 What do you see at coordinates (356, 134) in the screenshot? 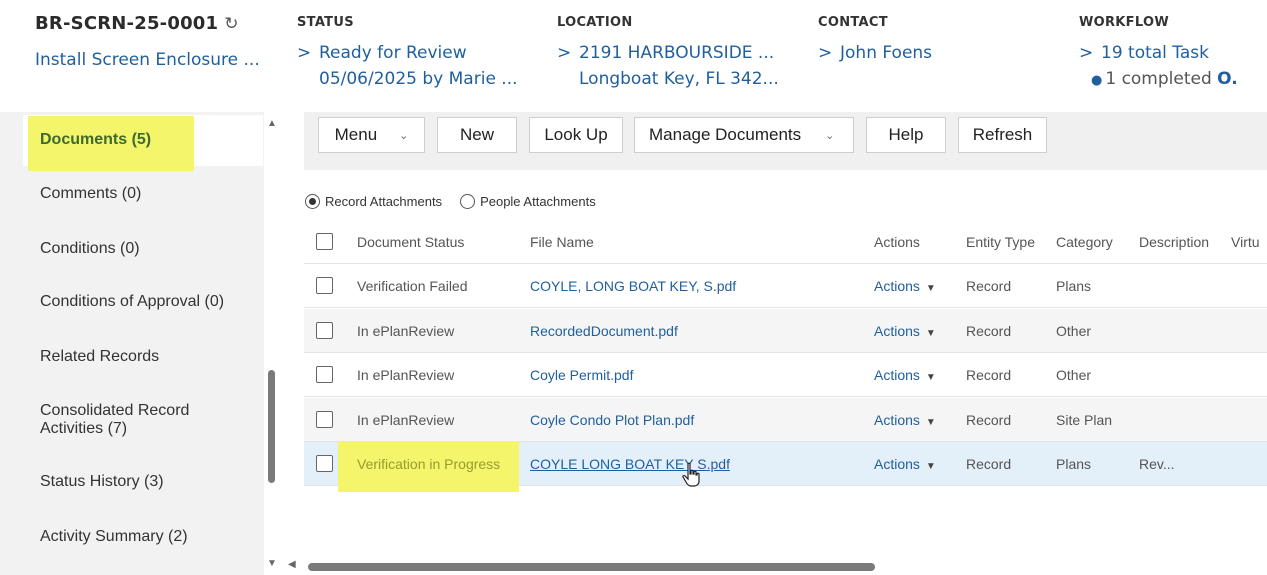
I see `menu-button-label: Menu` at bounding box center [356, 134].